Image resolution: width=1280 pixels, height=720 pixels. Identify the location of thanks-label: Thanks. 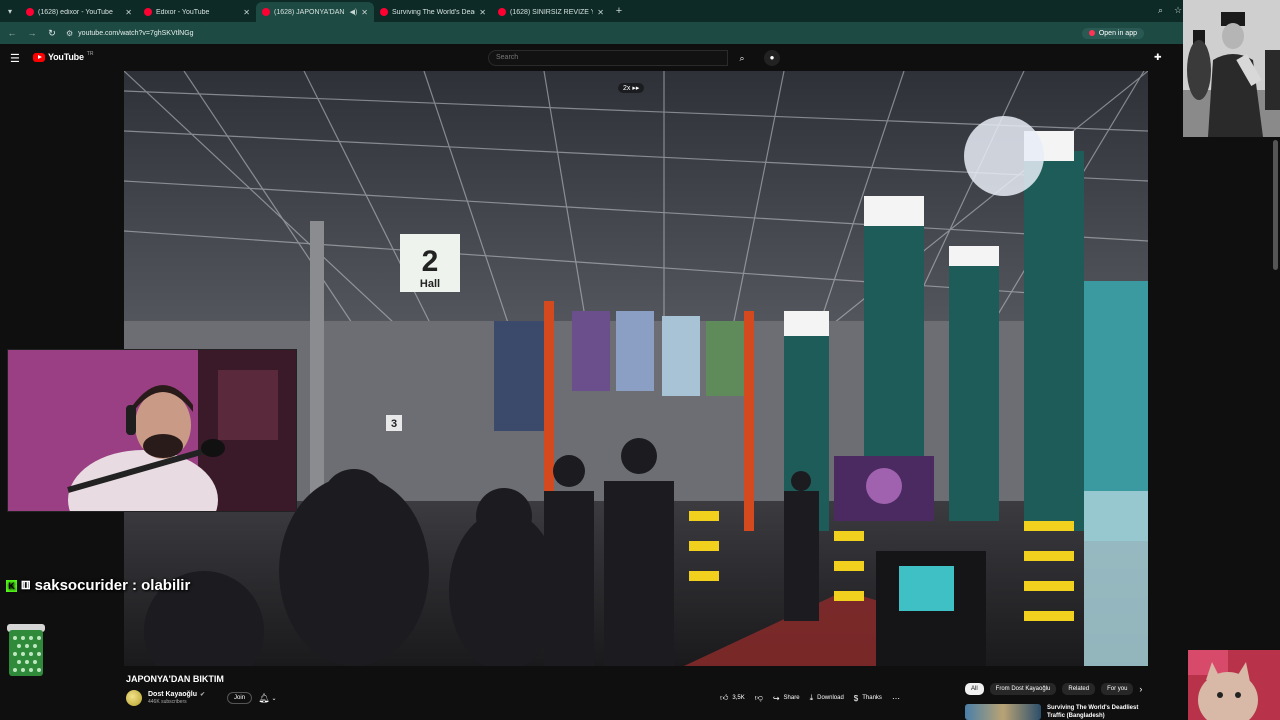
(872, 698).